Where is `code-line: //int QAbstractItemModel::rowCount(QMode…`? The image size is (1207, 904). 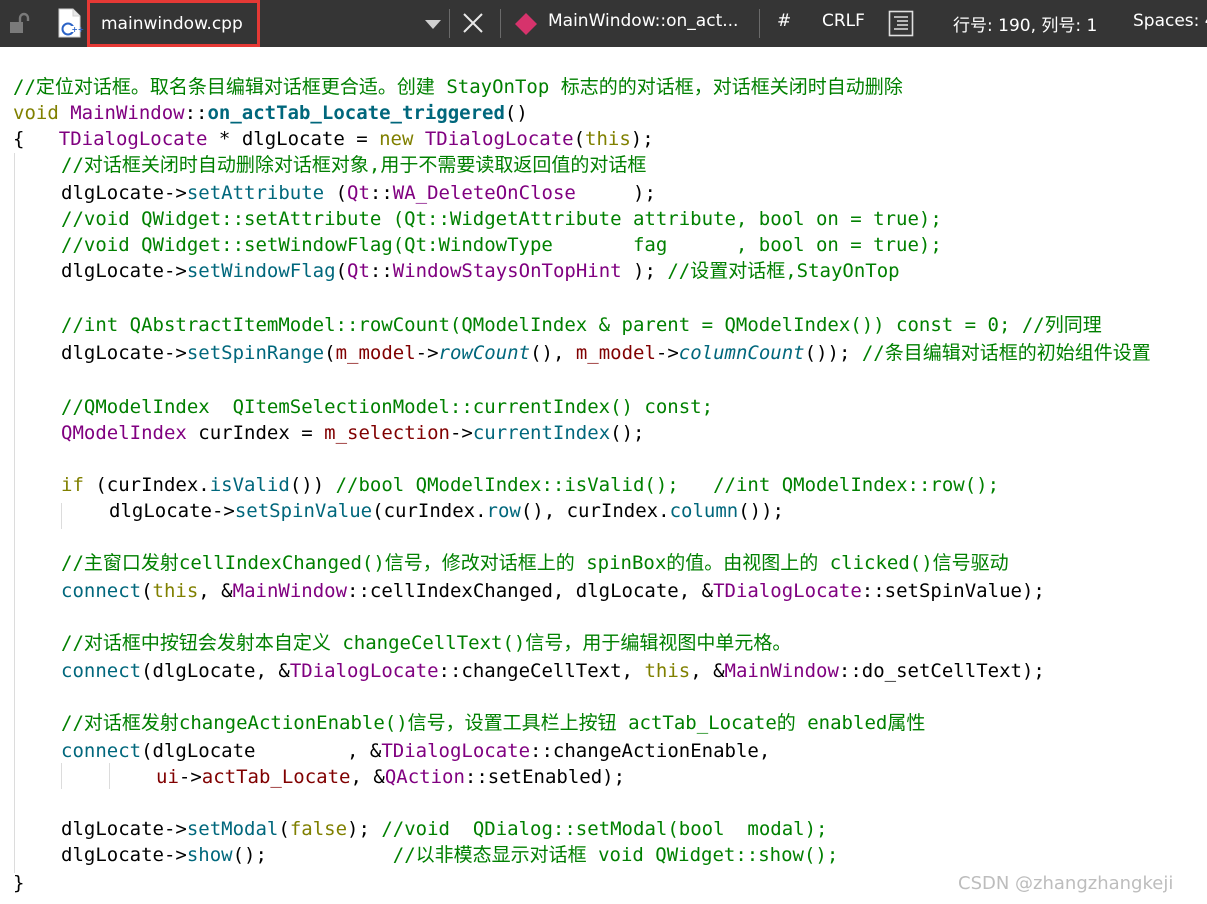 code-line: //int QAbstractItemModel::rowCount(QMode… is located at coordinates (581, 325).